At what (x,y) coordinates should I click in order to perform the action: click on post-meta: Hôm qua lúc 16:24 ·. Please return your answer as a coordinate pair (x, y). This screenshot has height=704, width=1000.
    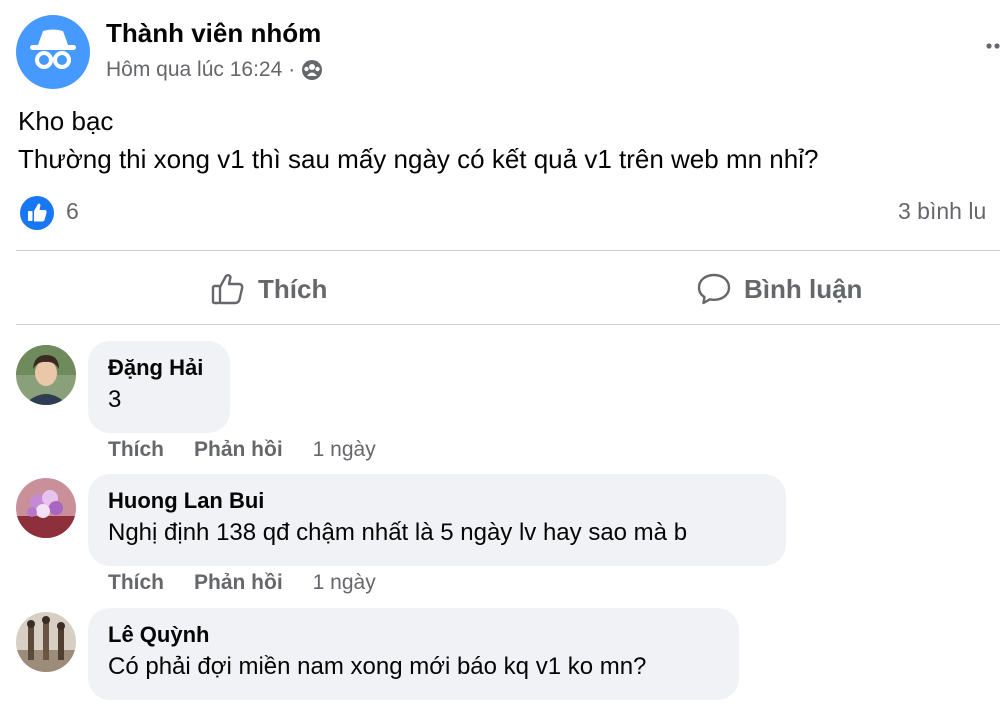
    Looking at the image, I should click on (214, 70).